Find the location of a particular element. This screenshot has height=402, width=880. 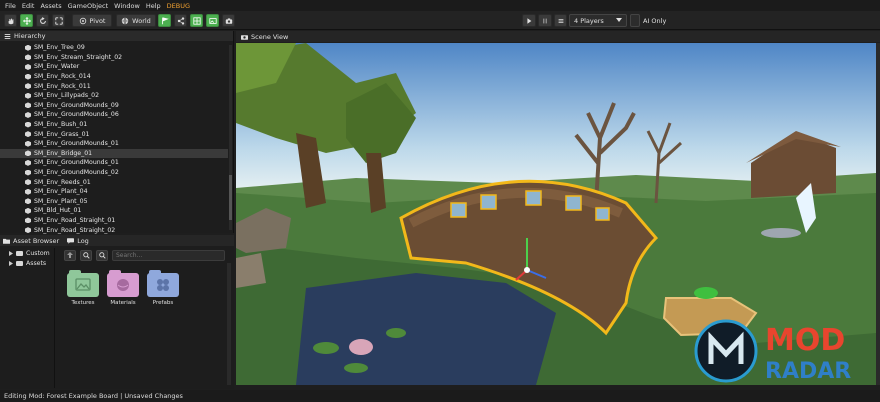

folder-icon is located at coordinates (6, 241).